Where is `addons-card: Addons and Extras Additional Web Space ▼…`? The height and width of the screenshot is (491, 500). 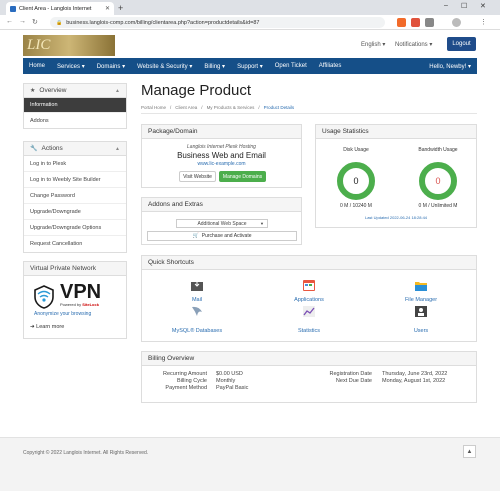 addons-card: Addons and Extras Additional Web Space ▼… is located at coordinates (221, 221).